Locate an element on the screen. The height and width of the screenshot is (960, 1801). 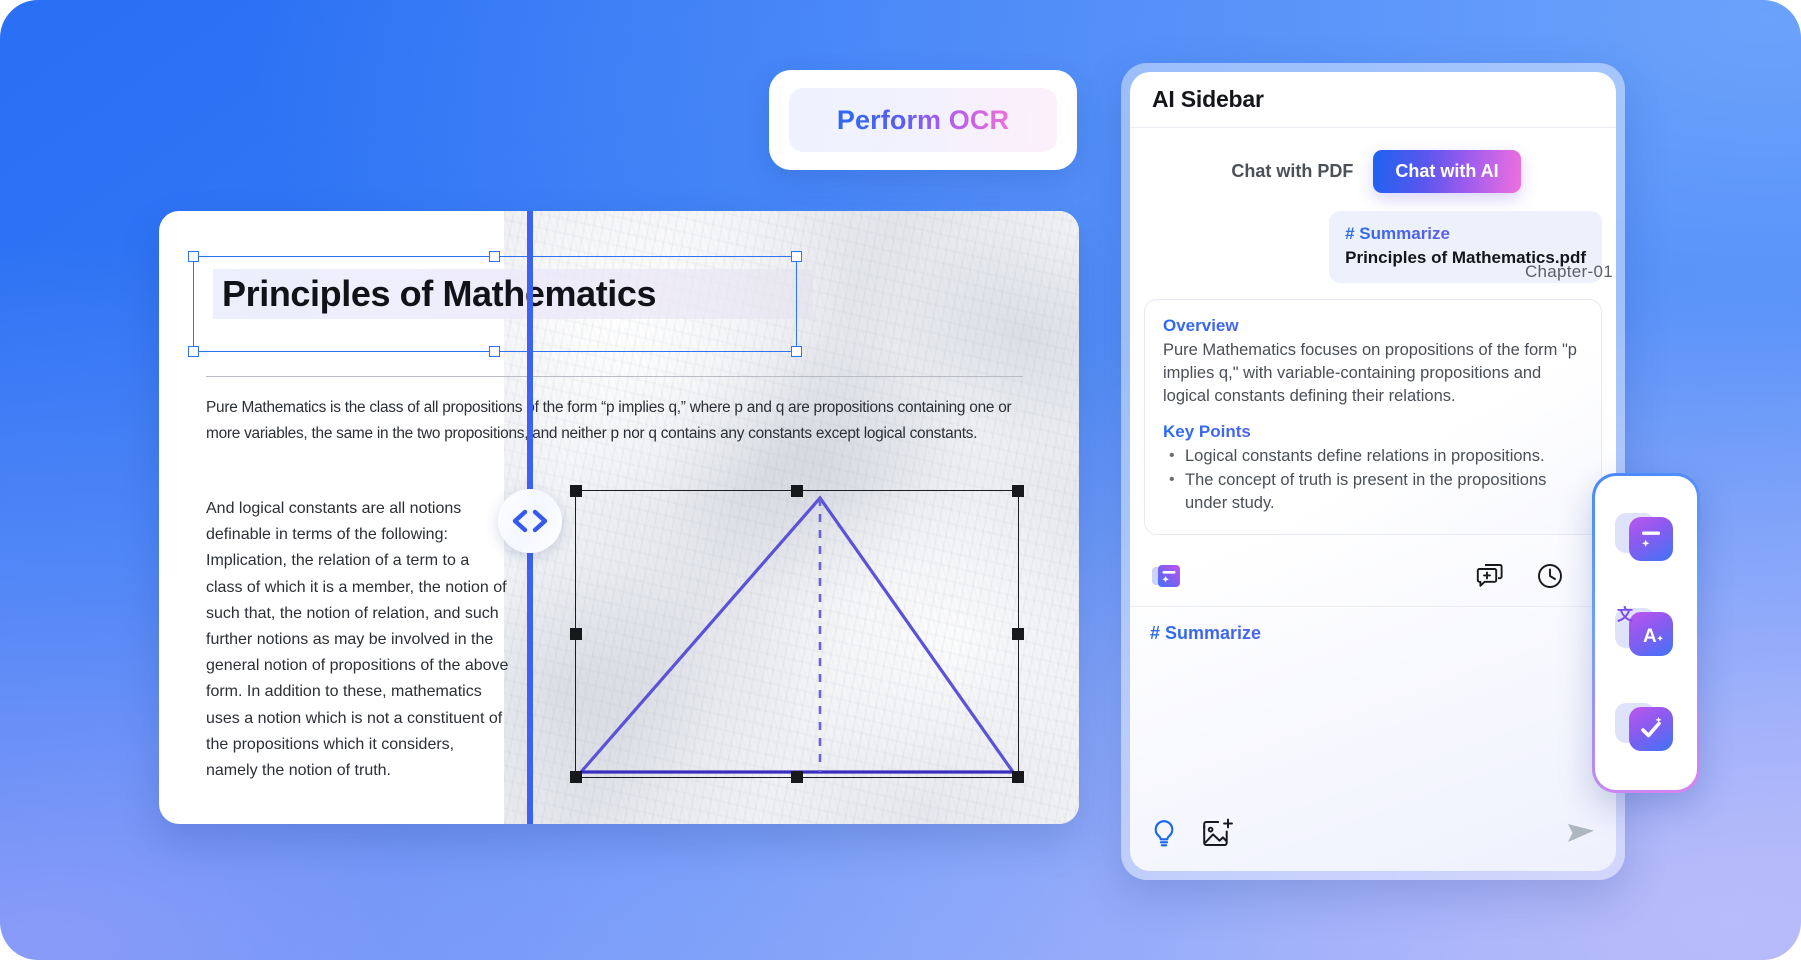
proofread-tool is located at coordinates (1646, 728).